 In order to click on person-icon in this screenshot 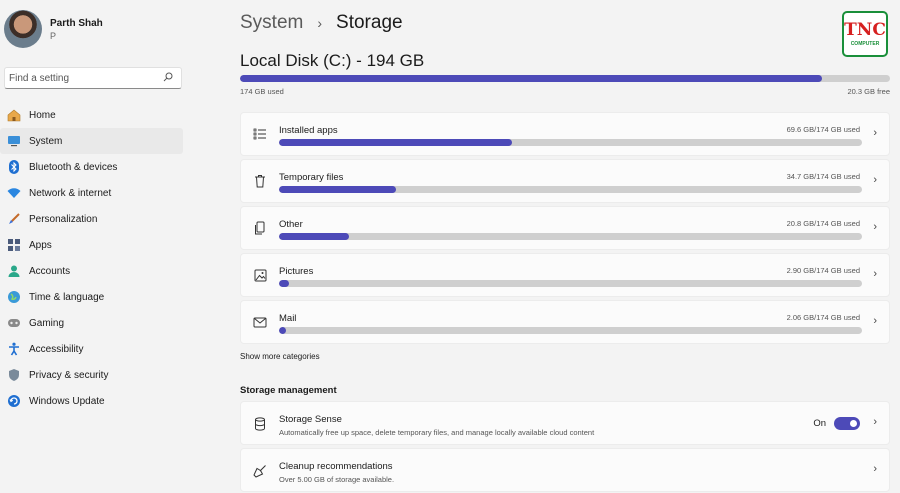, I will do `click(14, 271)`.